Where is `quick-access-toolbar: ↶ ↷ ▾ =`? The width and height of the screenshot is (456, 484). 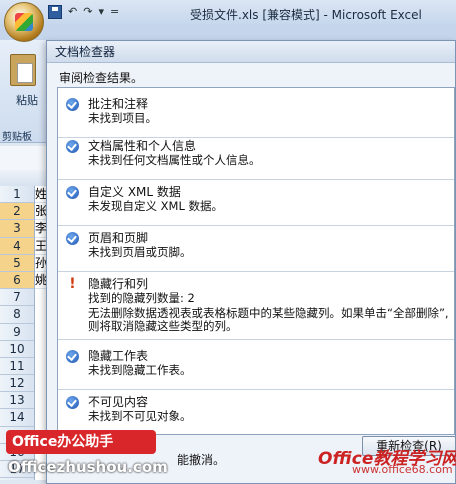
quick-access-toolbar: ↶ ↷ ▾ = is located at coordinates (83, 13).